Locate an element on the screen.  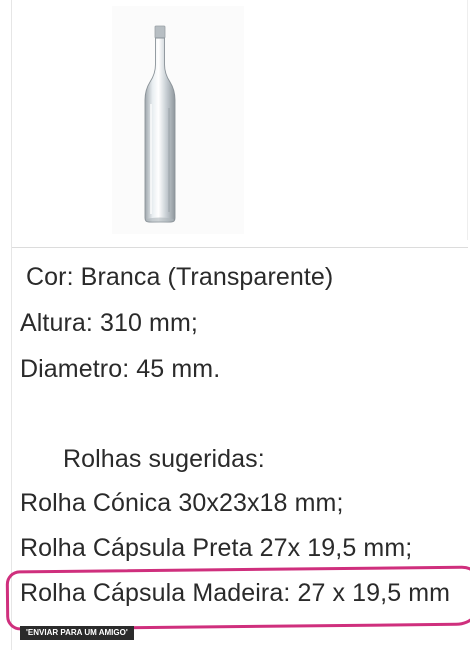
glass-bottle-image is located at coordinates (160, 124).